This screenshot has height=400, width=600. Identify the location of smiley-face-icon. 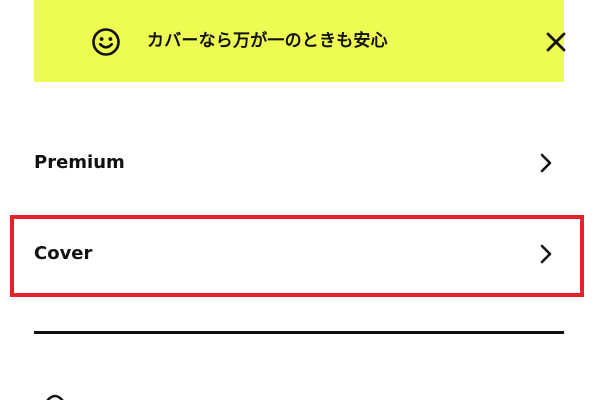
(106, 42).